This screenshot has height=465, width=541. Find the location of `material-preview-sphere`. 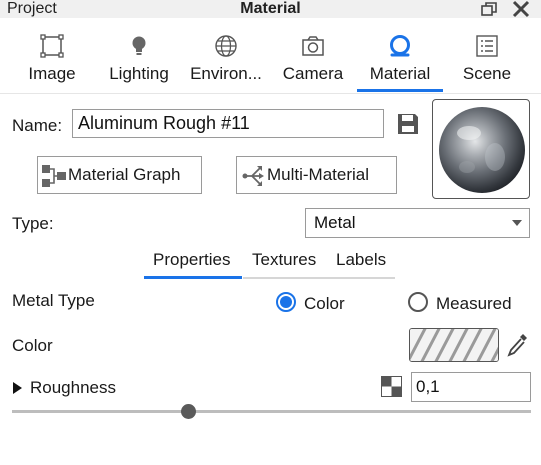

material-preview-sphere is located at coordinates (482, 150).